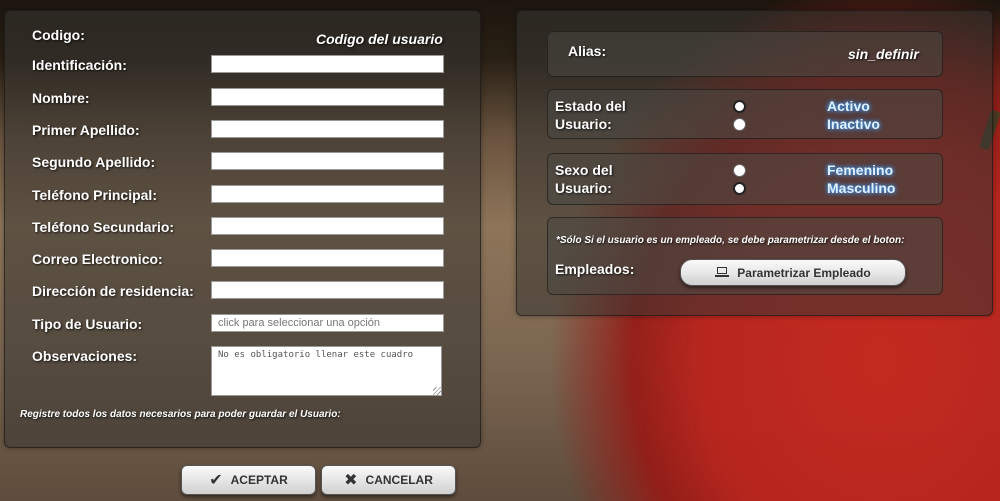 The height and width of the screenshot is (501, 1000). Describe the element at coordinates (327, 194) in the screenshot. I see `telefono-principal-input` at that location.